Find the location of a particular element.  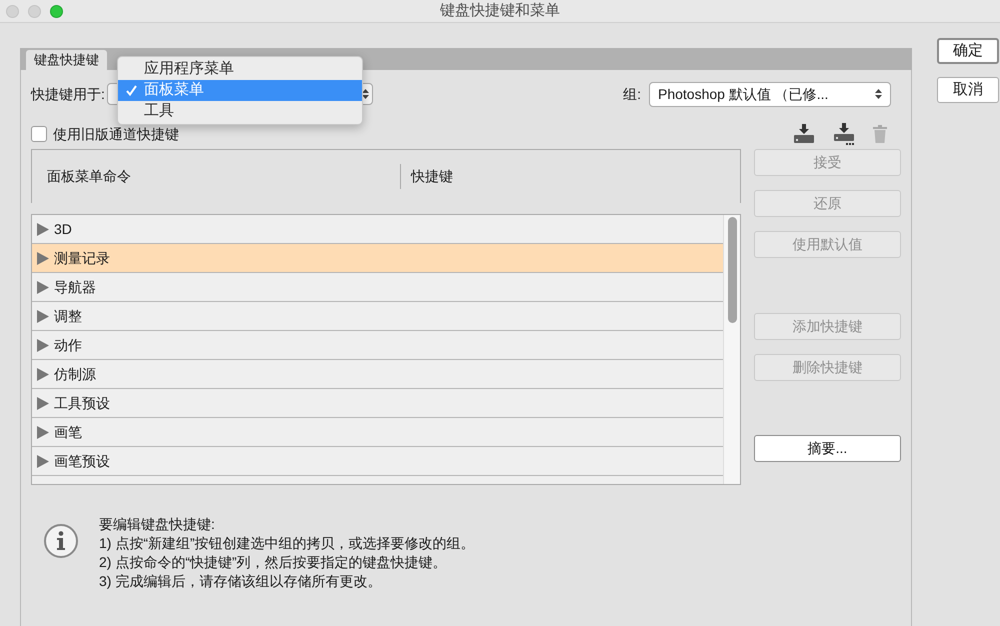

tab: 键盘快捷键 is located at coordinates (66, 60).